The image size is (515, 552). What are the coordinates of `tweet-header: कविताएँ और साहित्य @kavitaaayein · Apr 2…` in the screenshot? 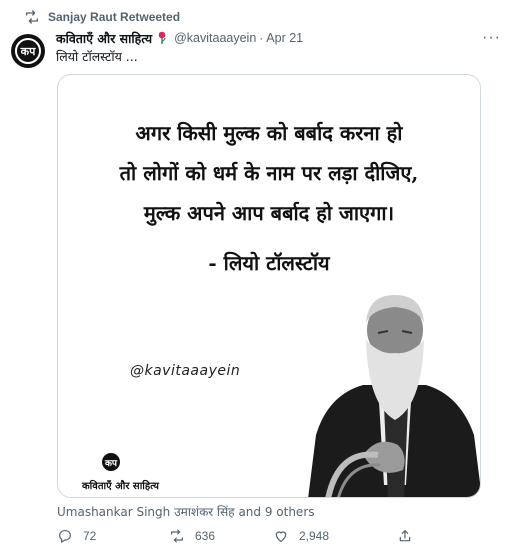 It's located at (278, 38).